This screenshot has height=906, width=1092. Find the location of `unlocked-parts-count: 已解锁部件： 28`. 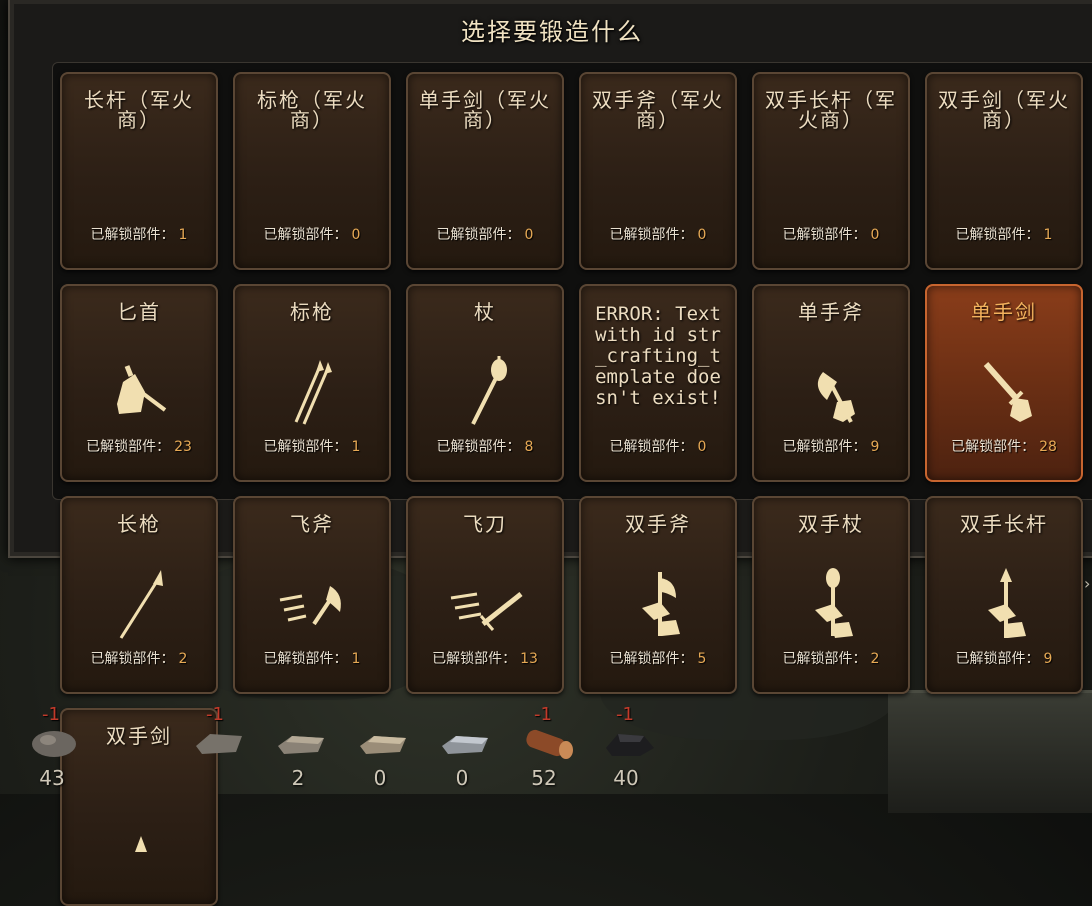

unlocked-parts-count: 已解锁部件： 28 is located at coordinates (1004, 446).